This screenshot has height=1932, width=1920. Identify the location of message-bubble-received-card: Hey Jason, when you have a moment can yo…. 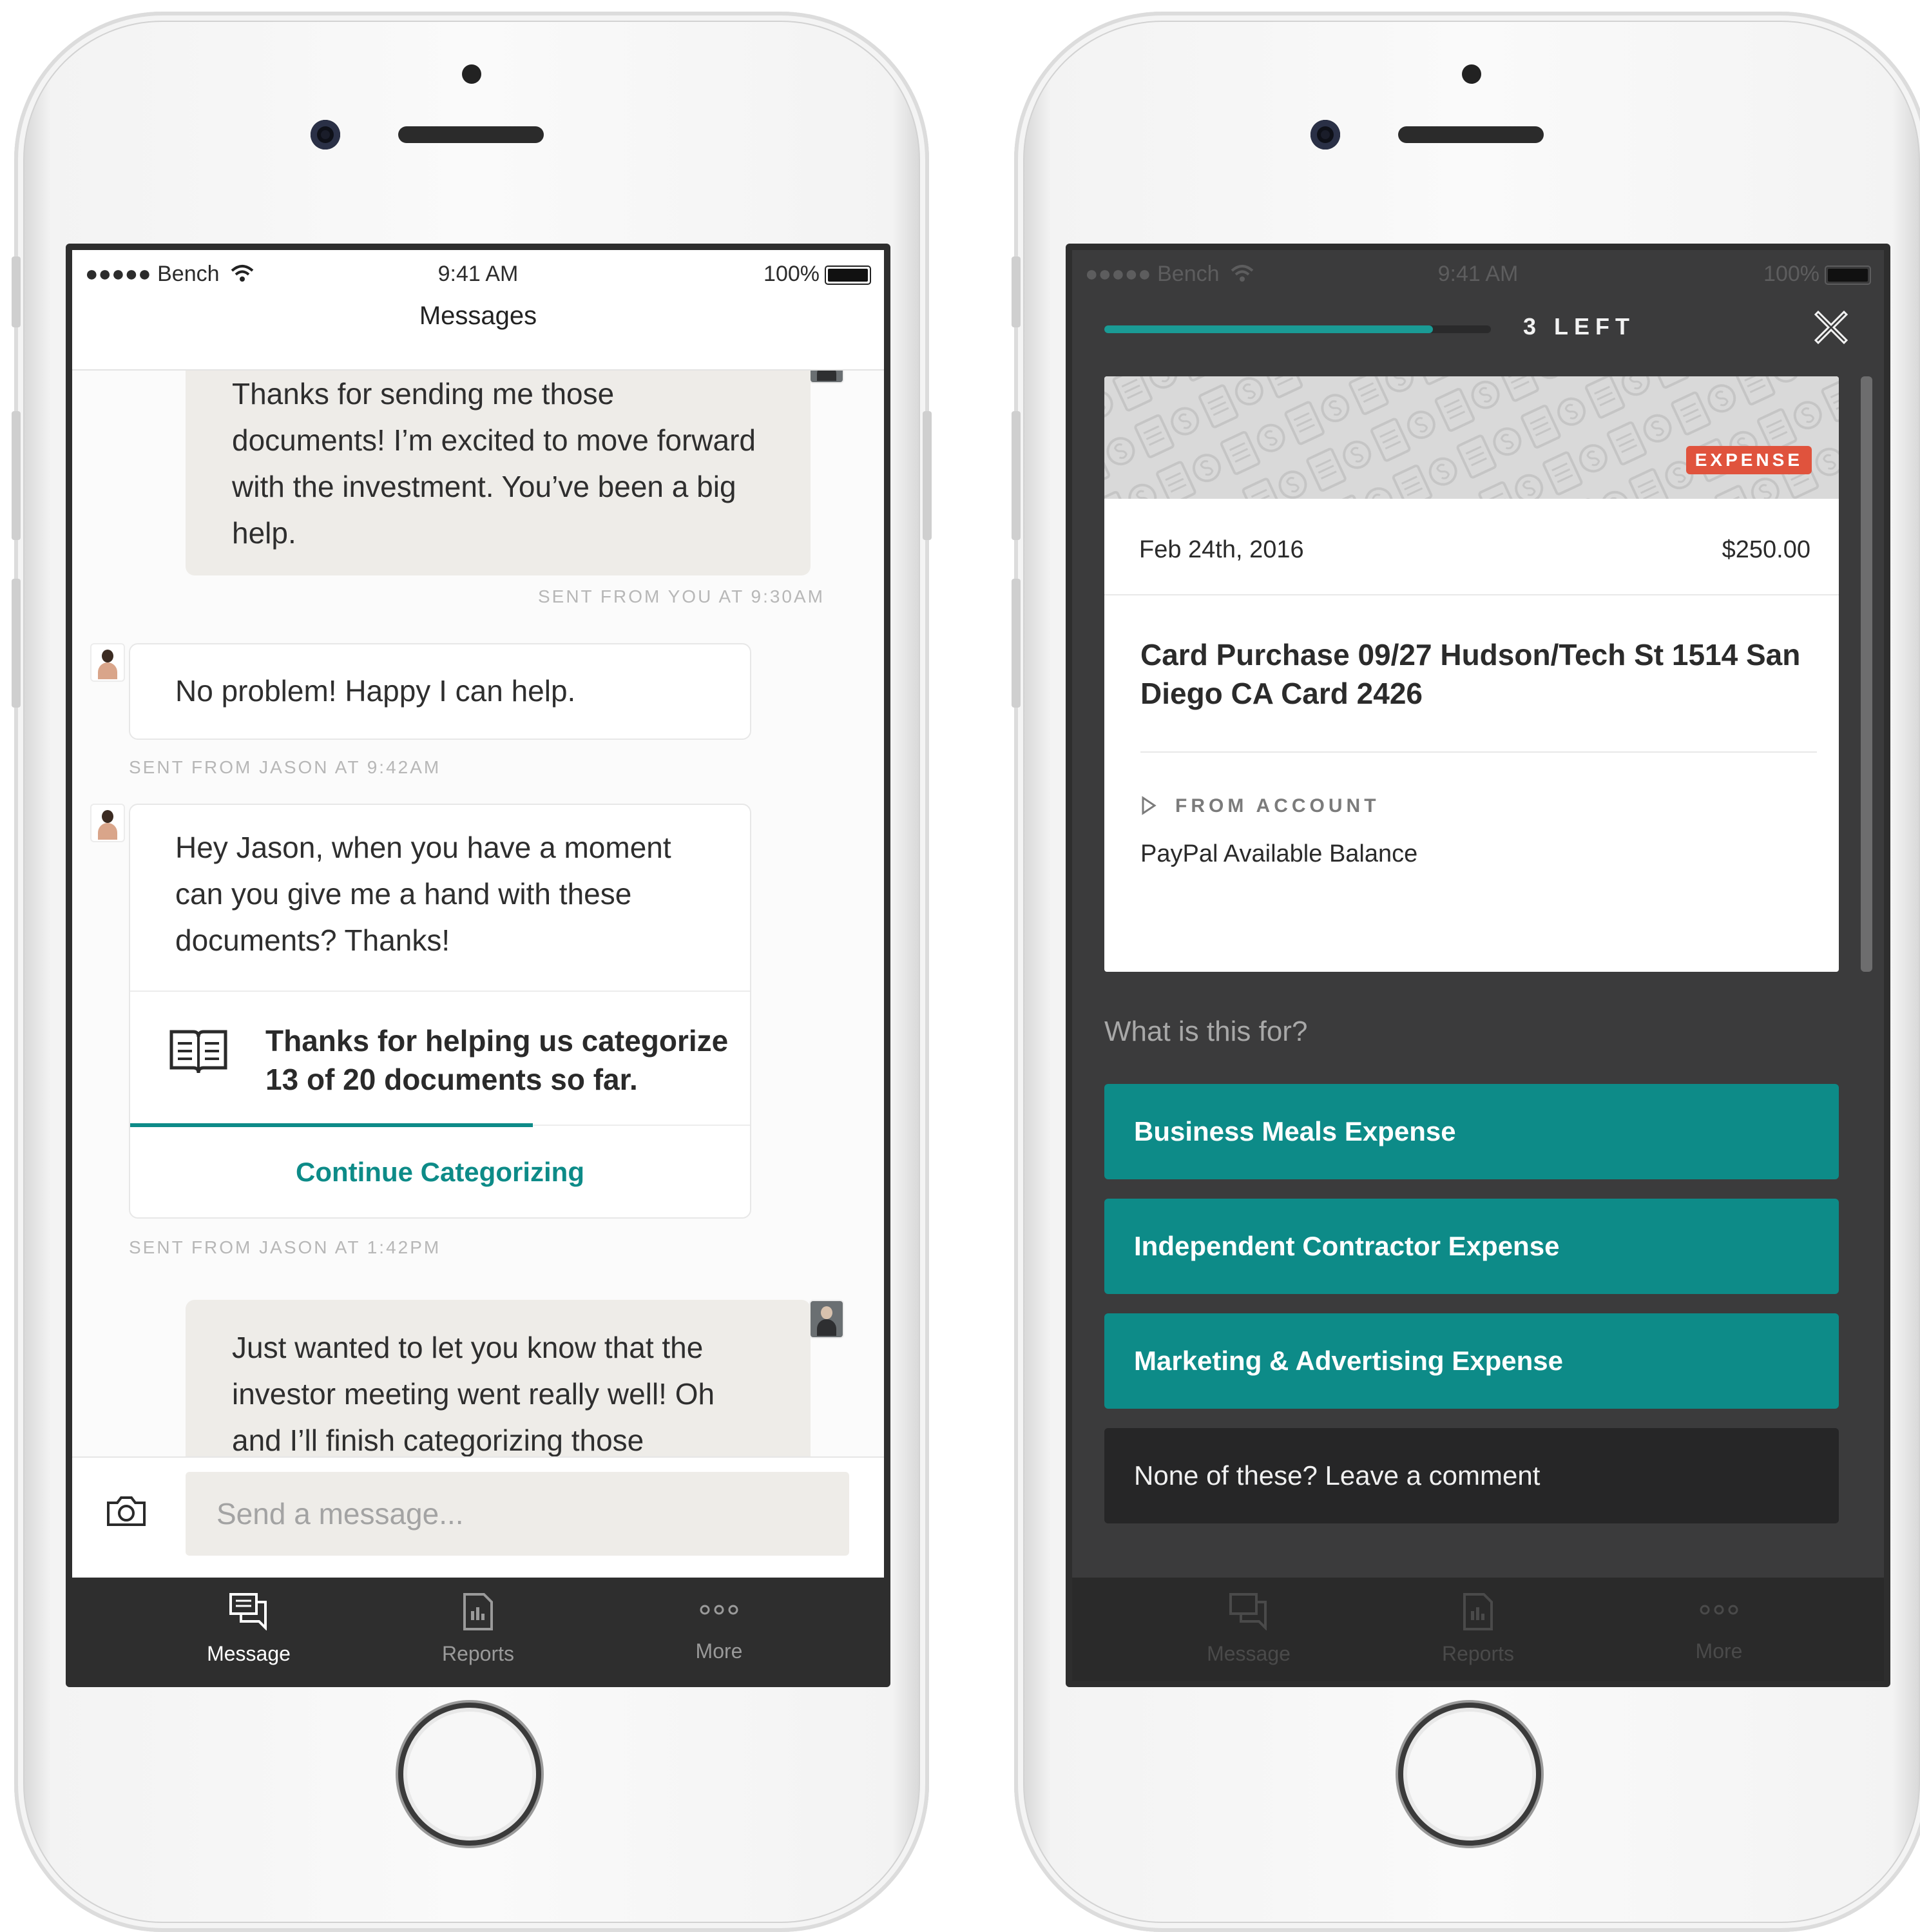
(440, 1011).